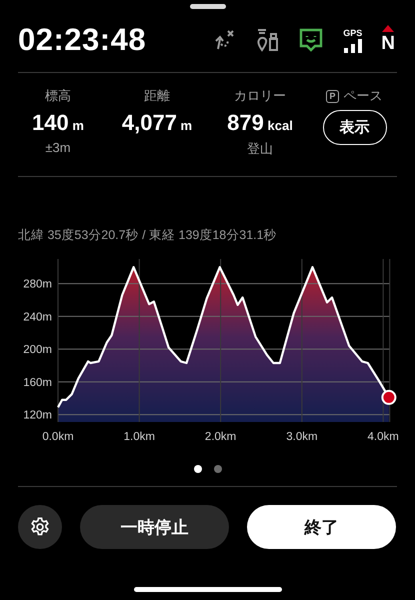 The height and width of the screenshot is (600, 415). Describe the element at coordinates (383, 437) in the screenshot. I see `x-axis-label: 4.0km` at that location.